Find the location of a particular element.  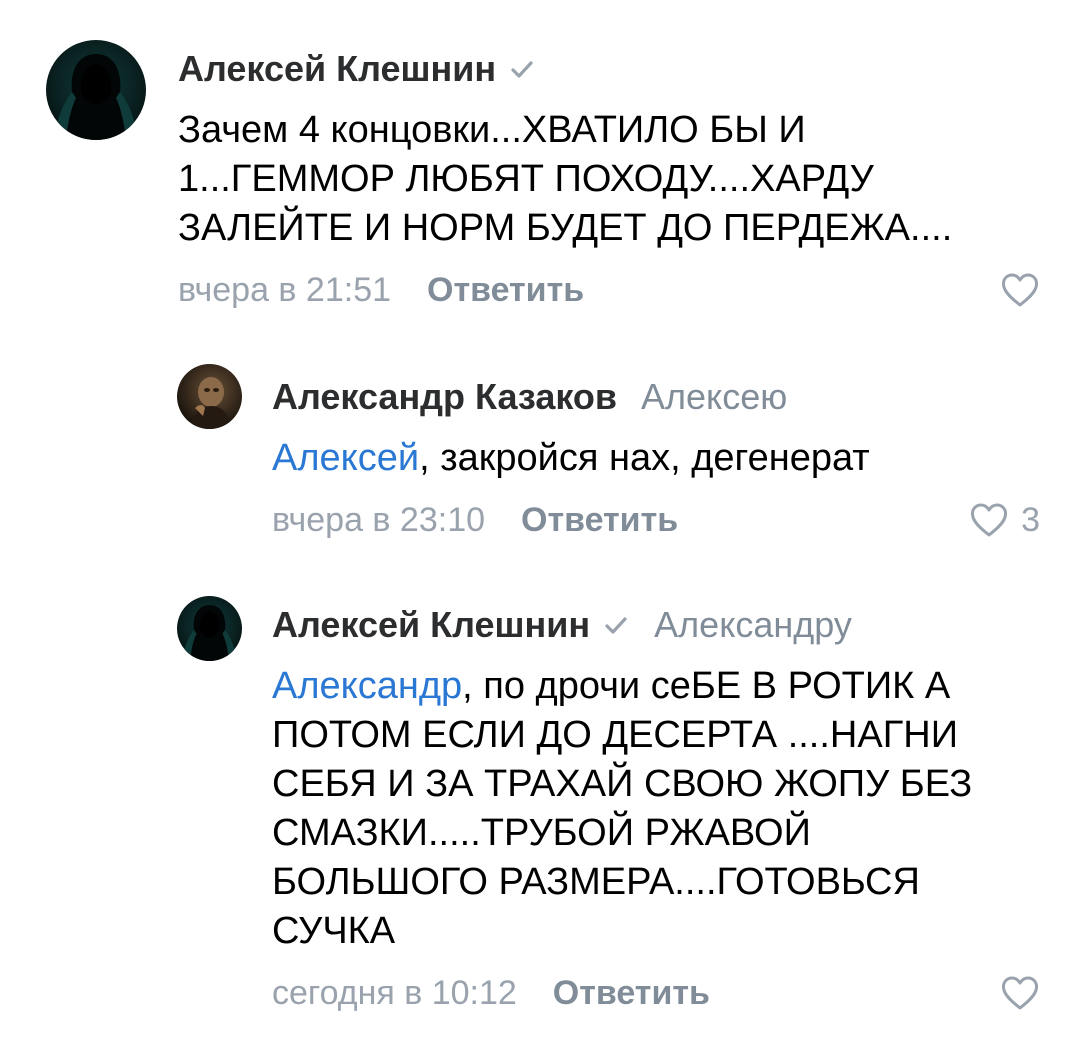

comment-header: Алексей Клешнин Александру is located at coordinates (656, 625).